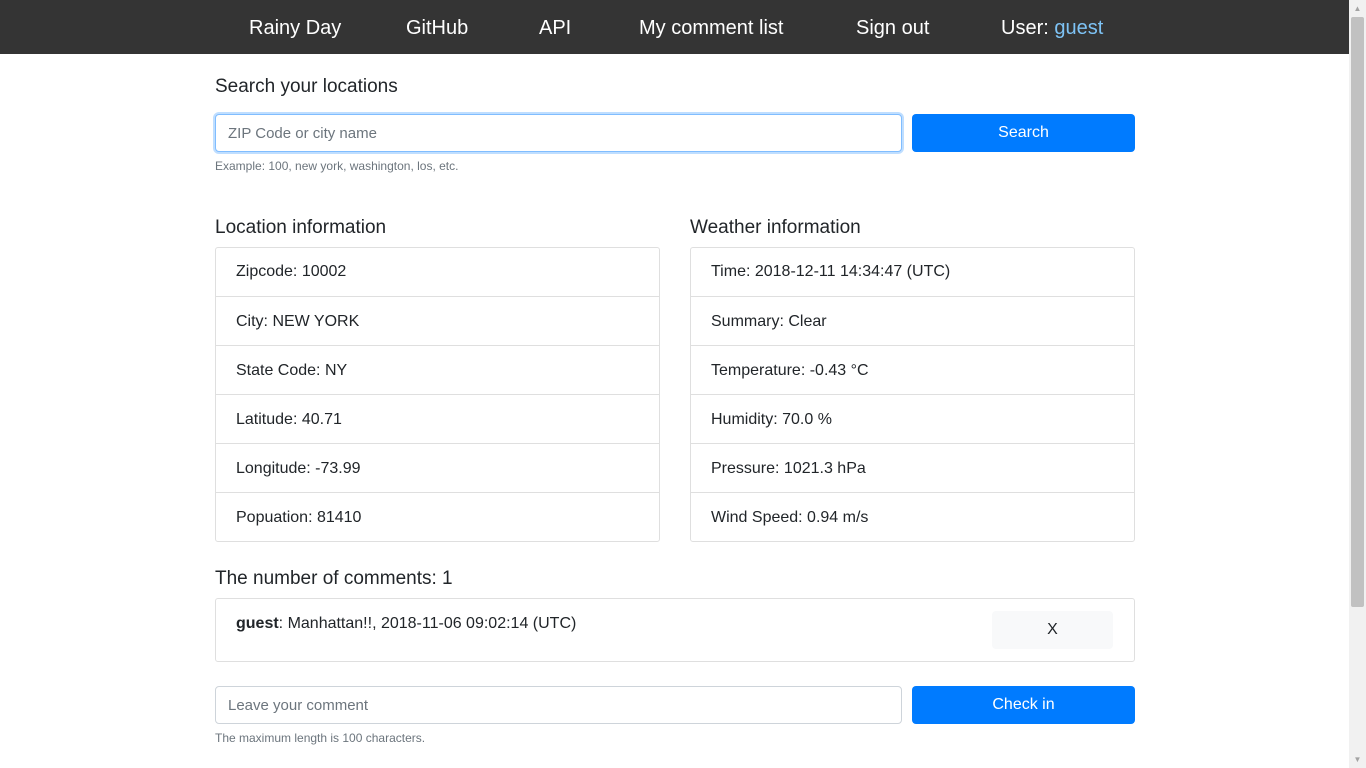  I want to click on weather-temperature: Temperature: -0.43 °C, so click(912, 369).